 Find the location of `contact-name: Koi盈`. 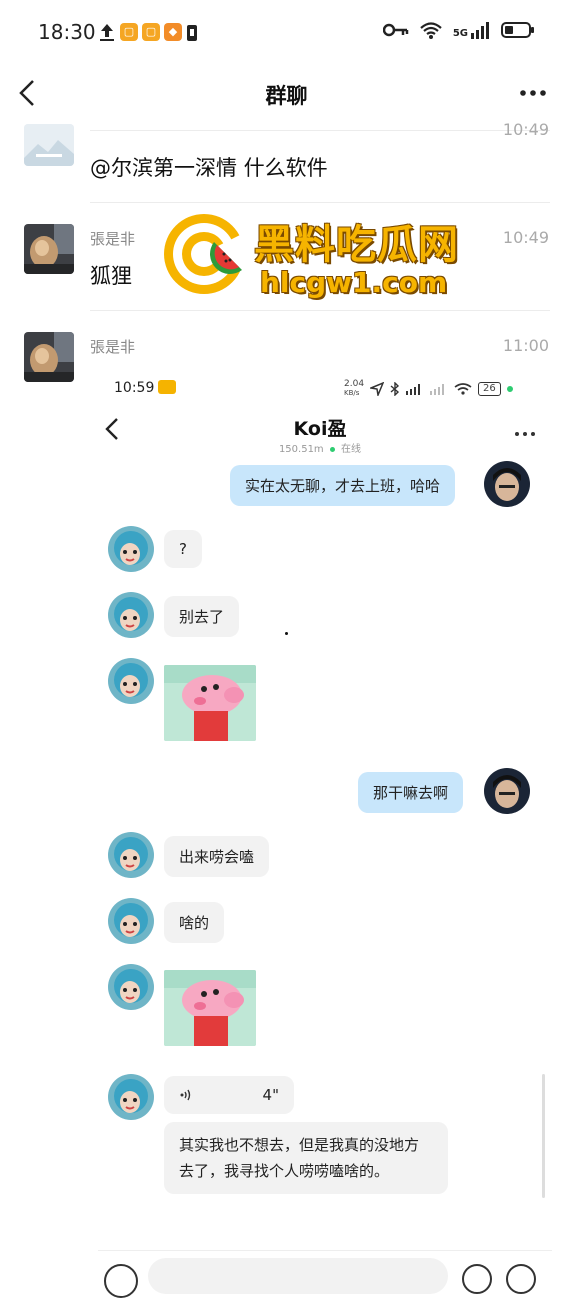

contact-name: Koi盈 is located at coordinates (320, 429).